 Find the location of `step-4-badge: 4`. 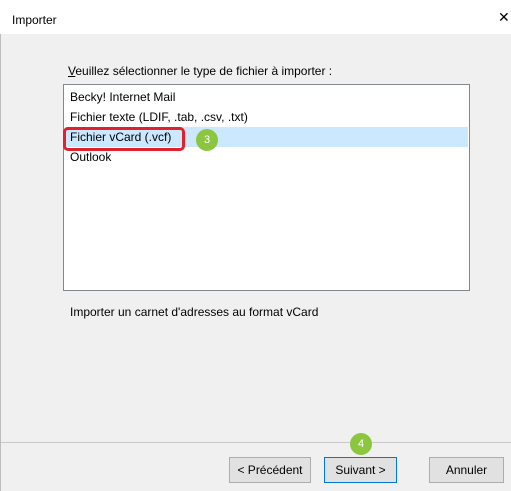

step-4-badge: 4 is located at coordinates (361, 444).